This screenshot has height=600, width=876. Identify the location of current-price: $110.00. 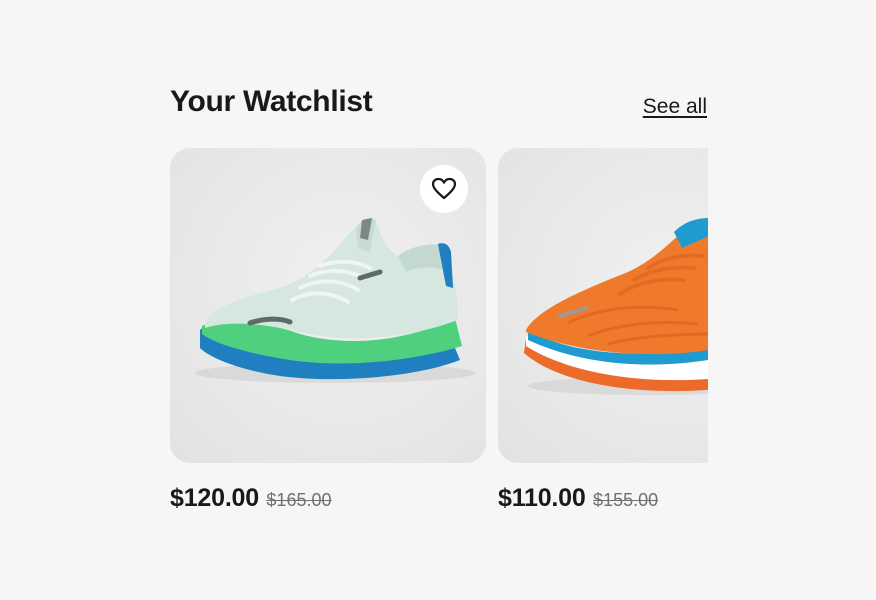
(542, 498).